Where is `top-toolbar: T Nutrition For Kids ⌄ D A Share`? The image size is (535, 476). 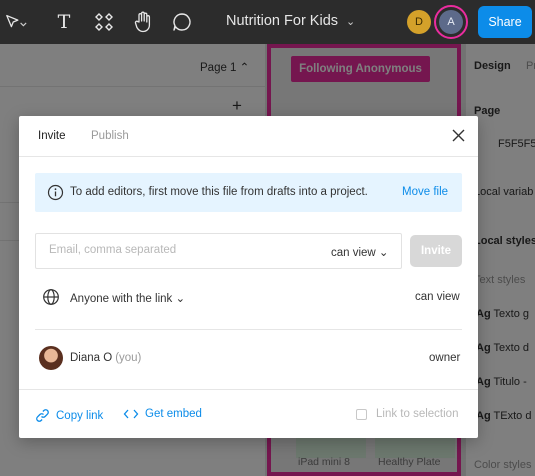
top-toolbar: T Nutrition For Kids ⌄ D A Share is located at coordinates (267, 22).